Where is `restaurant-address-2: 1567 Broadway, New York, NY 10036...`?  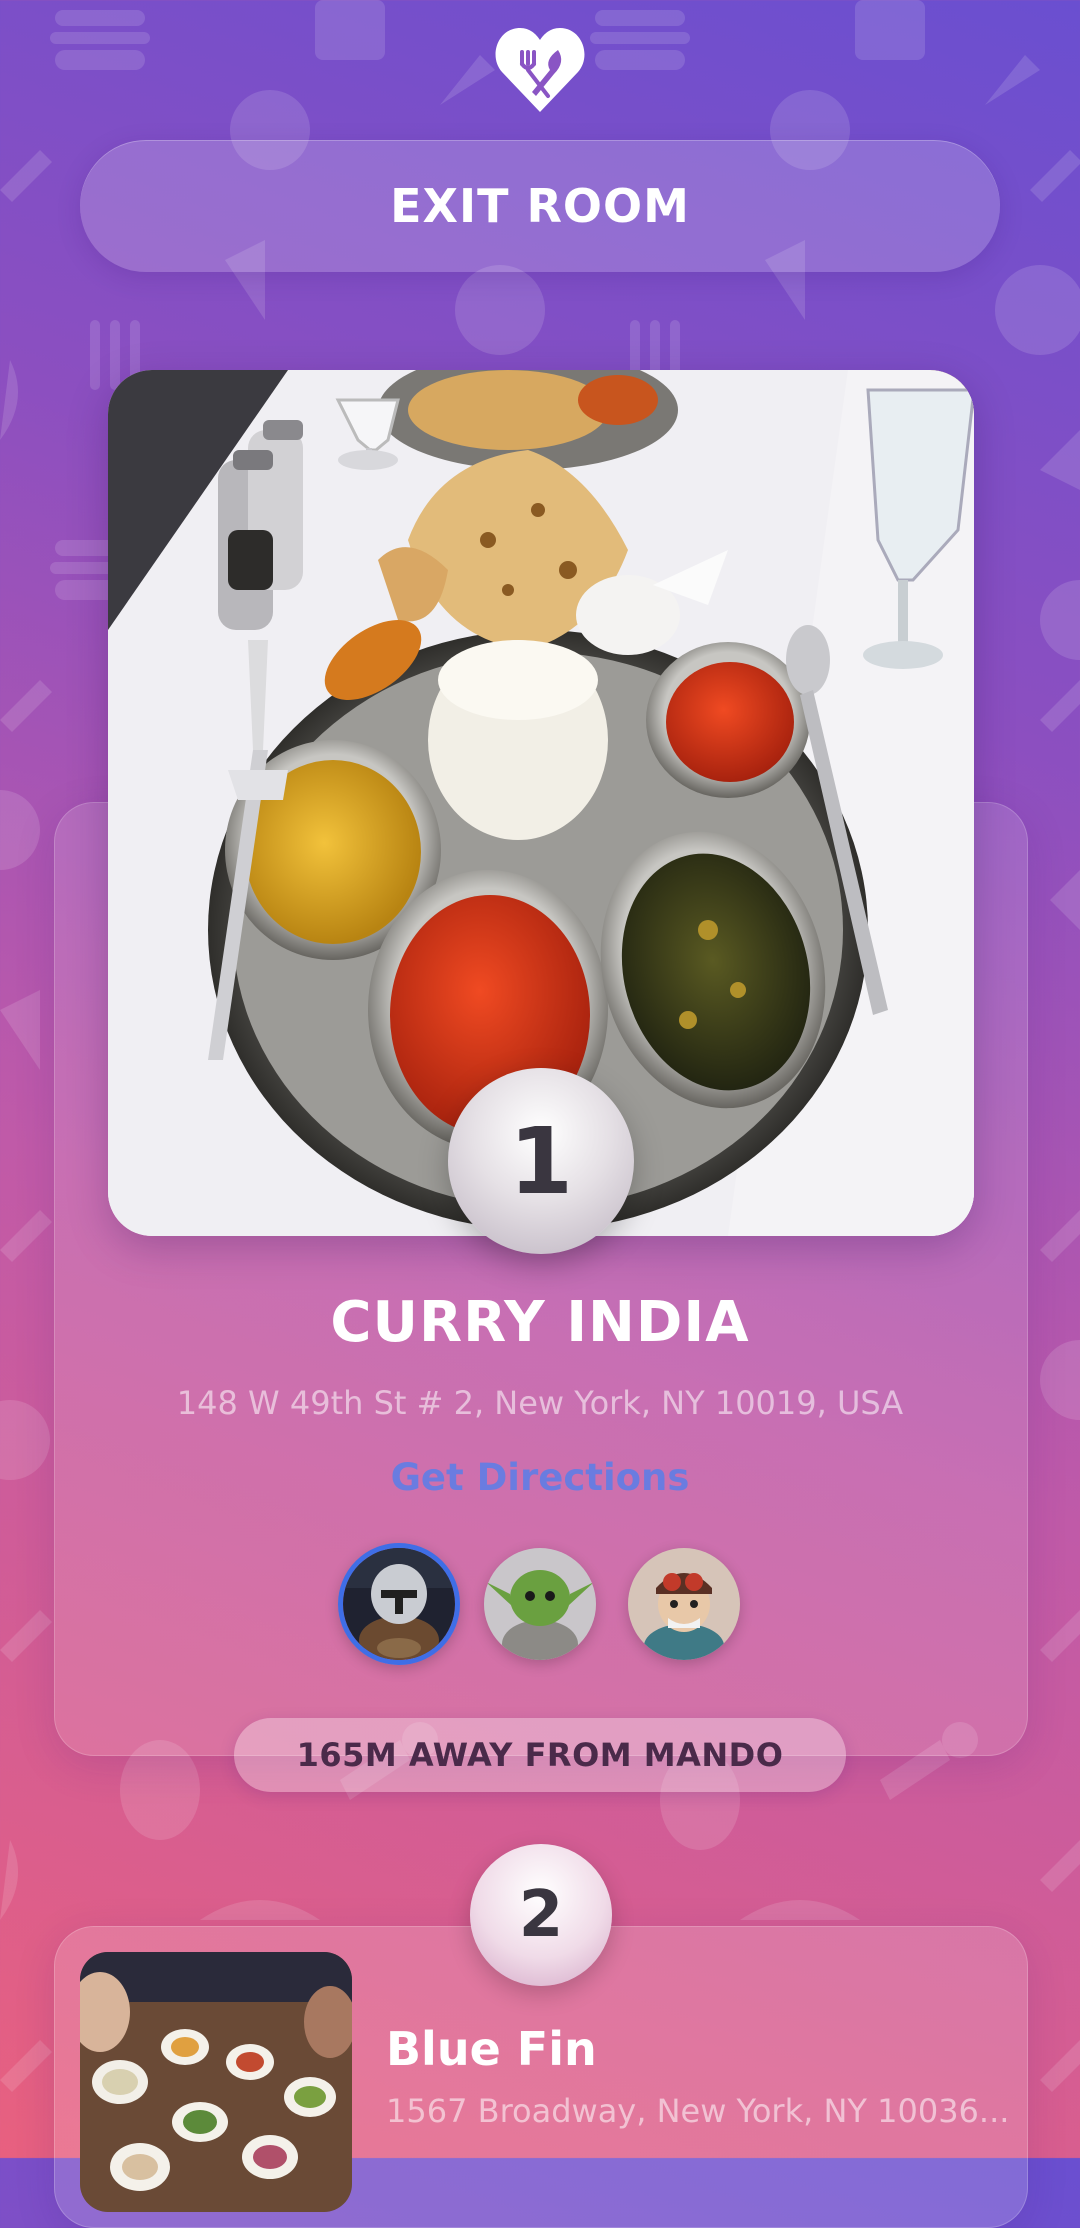 restaurant-address-2: 1567 Broadway, New York, NY 10036... is located at coordinates (698, 2111).